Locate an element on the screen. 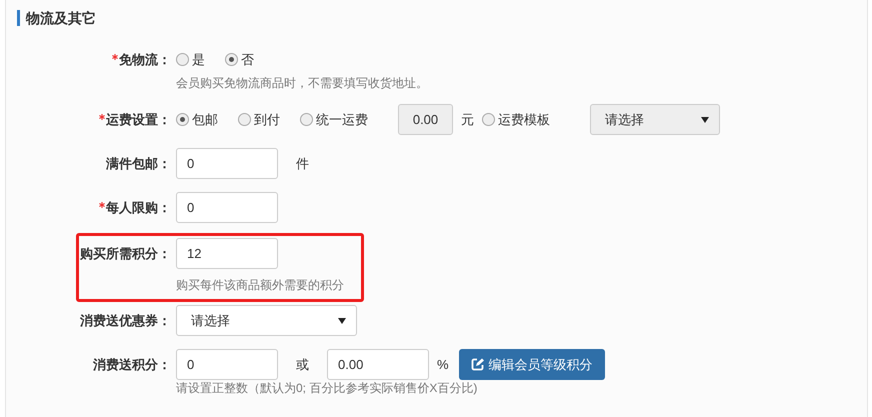 The height and width of the screenshot is (417, 872). radio-option: 运费模板 is located at coordinates (516, 120).